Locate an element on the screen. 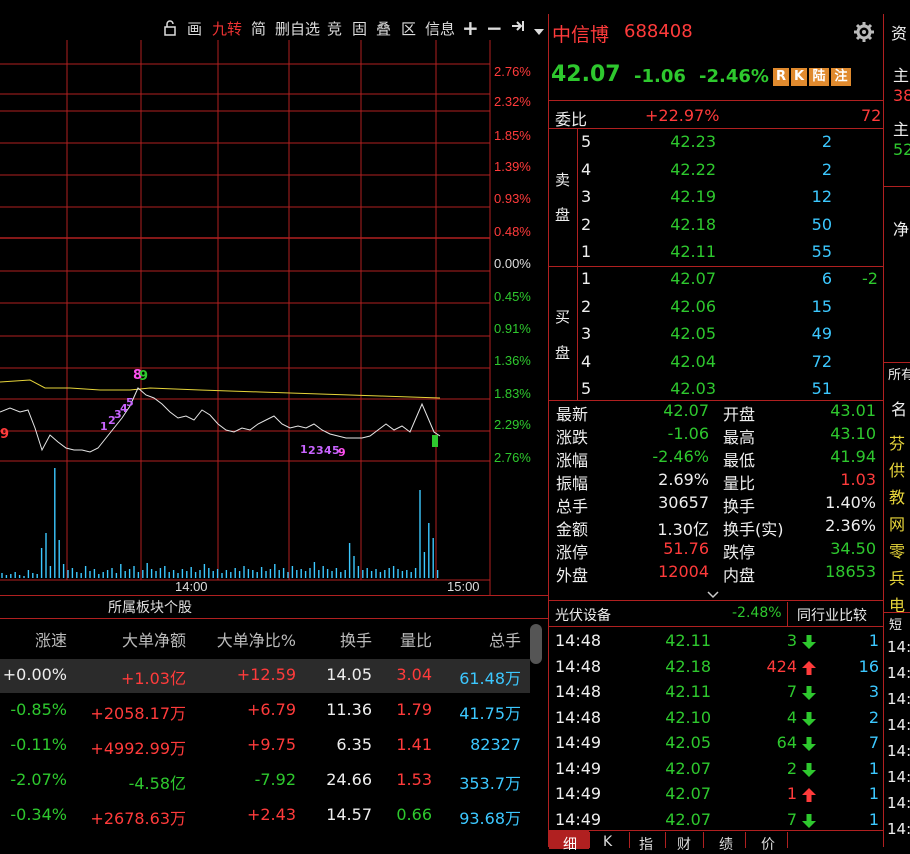 This screenshot has height=854, width=910. stock-name: 中信博 is located at coordinates (581, 35).